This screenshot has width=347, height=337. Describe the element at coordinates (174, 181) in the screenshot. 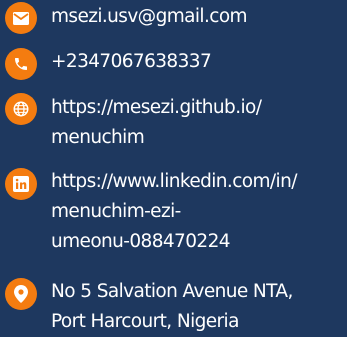

I see `linkedin-line-1: https://www.linkedin.com/in/` at that location.